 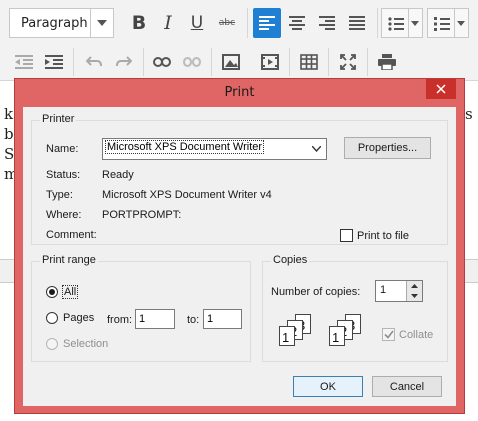 I want to click on link-button, so click(x=162, y=62).